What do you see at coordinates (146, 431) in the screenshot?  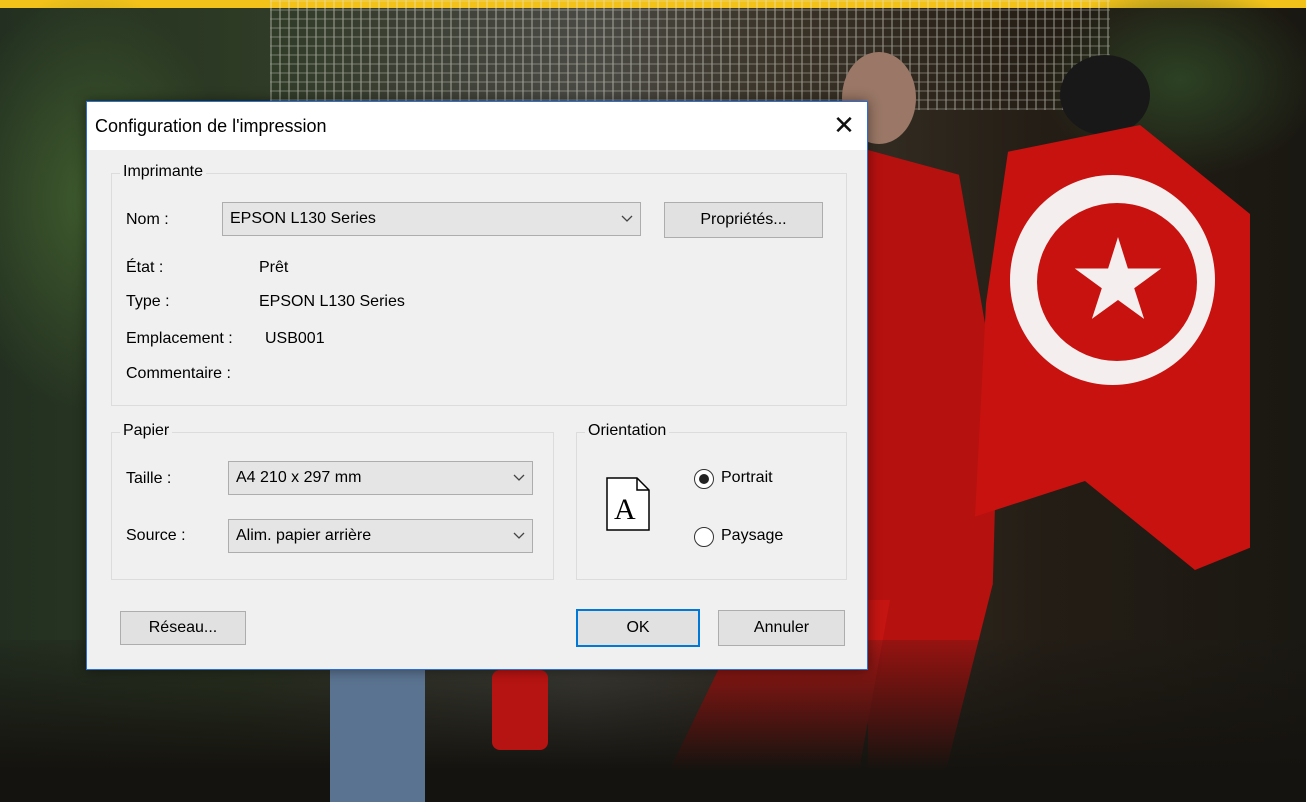 I see `paper-group-legend: Papier` at bounding box center [146, 431].